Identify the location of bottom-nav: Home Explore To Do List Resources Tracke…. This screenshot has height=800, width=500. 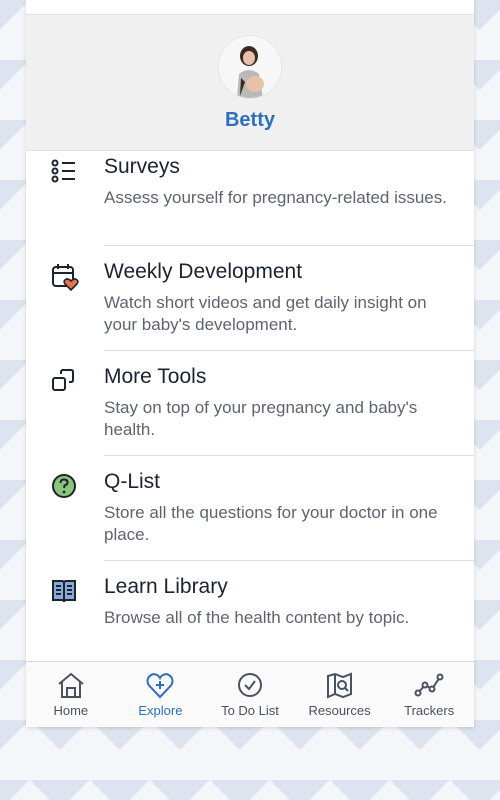
(250, 694).